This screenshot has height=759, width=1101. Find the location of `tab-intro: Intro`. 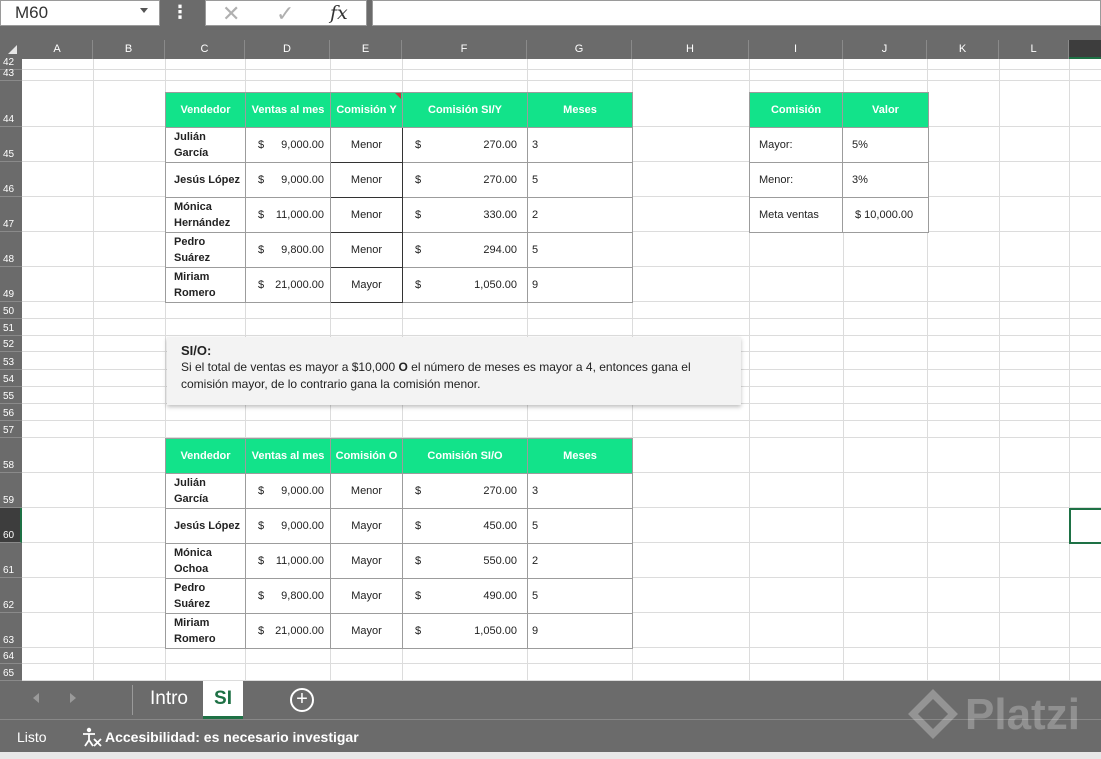

tab-intro: Intro is located at coordinates (169, 700).